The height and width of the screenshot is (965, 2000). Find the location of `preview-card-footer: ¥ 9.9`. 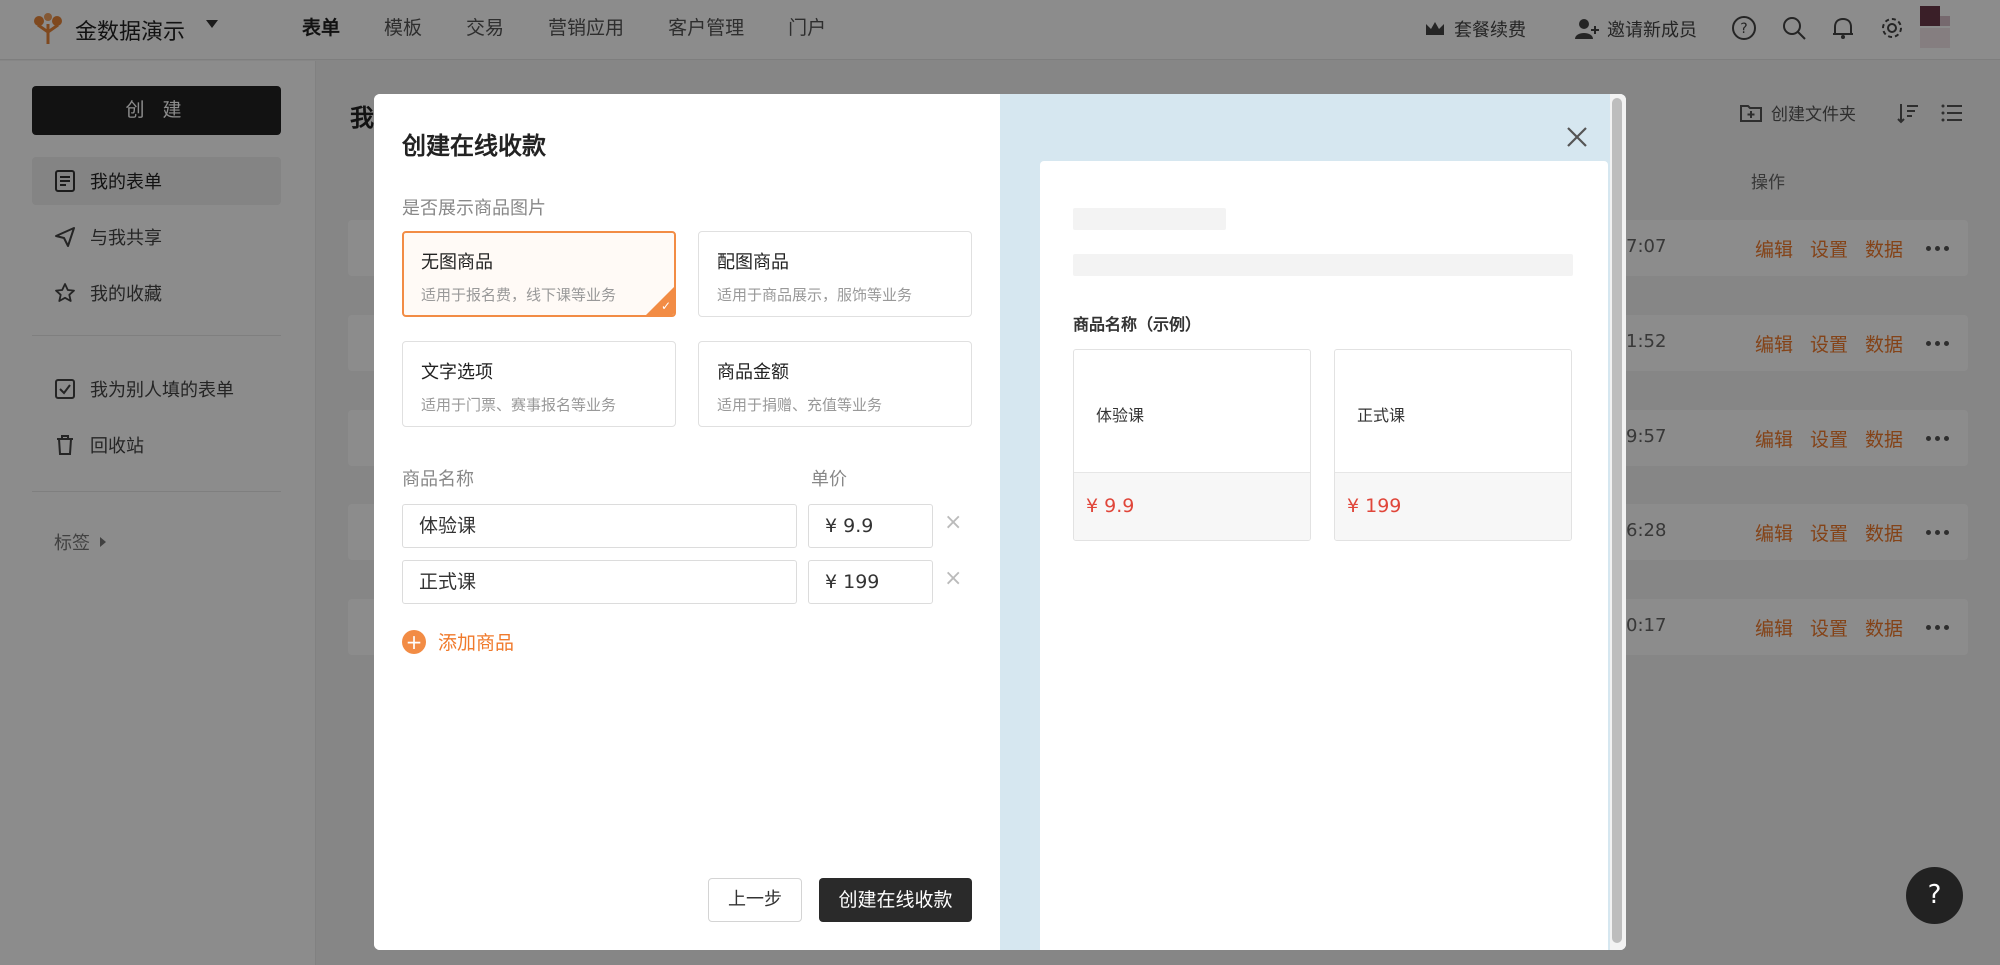

preview-card-footer: ¥ 9.9 is located at coordinates (1192, 506).